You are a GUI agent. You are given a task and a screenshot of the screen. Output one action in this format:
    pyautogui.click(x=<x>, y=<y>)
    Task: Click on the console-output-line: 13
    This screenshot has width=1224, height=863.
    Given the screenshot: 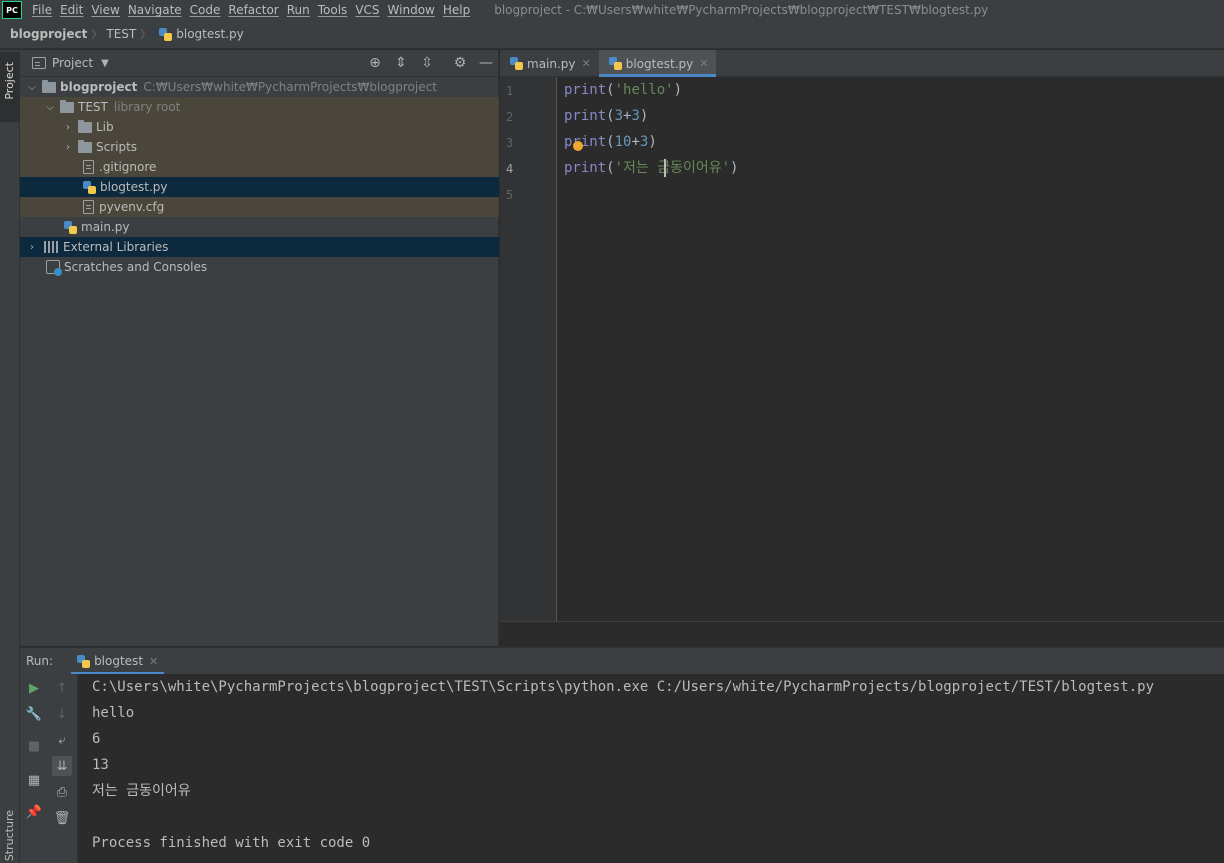 What is the action you would take?
    pyautogui.click(x=100, y=765)
    